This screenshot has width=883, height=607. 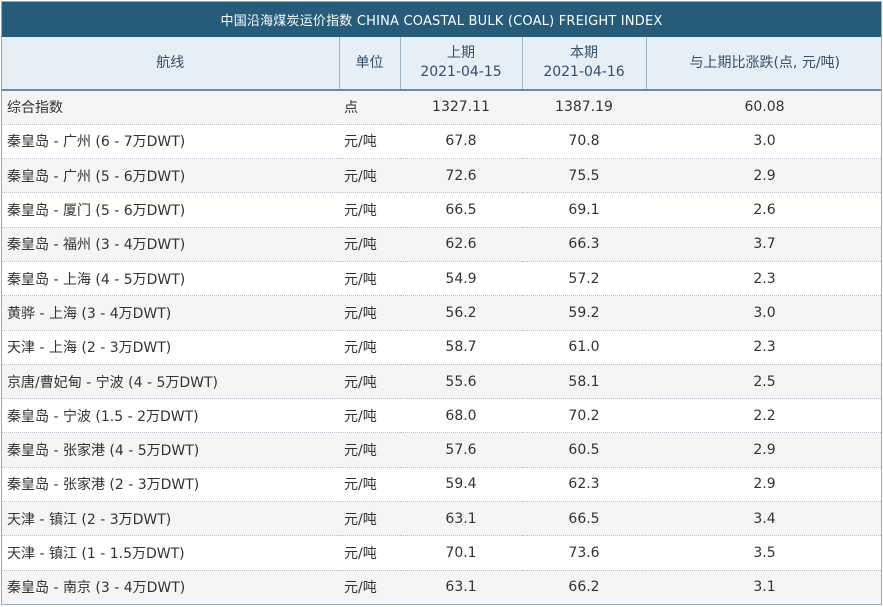 What do you see at coordinates (763, 519) in the screenshot?
I see `change-value-cell: 3.4` at bounding box center [763, 519].